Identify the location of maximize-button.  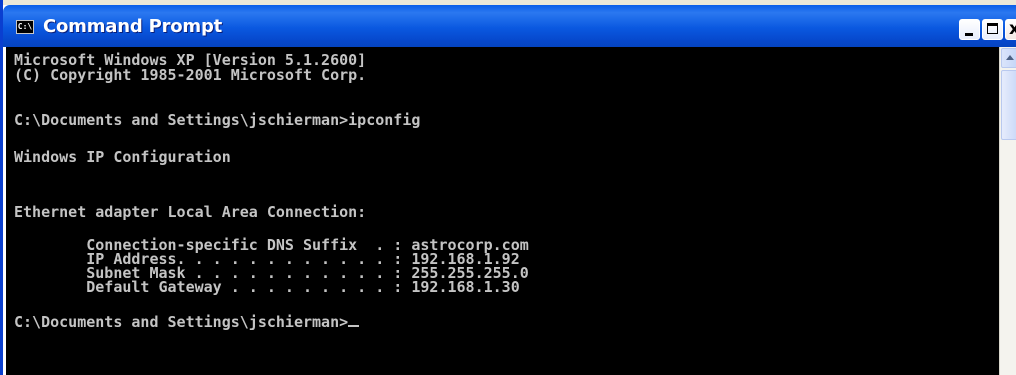
(992, 29).